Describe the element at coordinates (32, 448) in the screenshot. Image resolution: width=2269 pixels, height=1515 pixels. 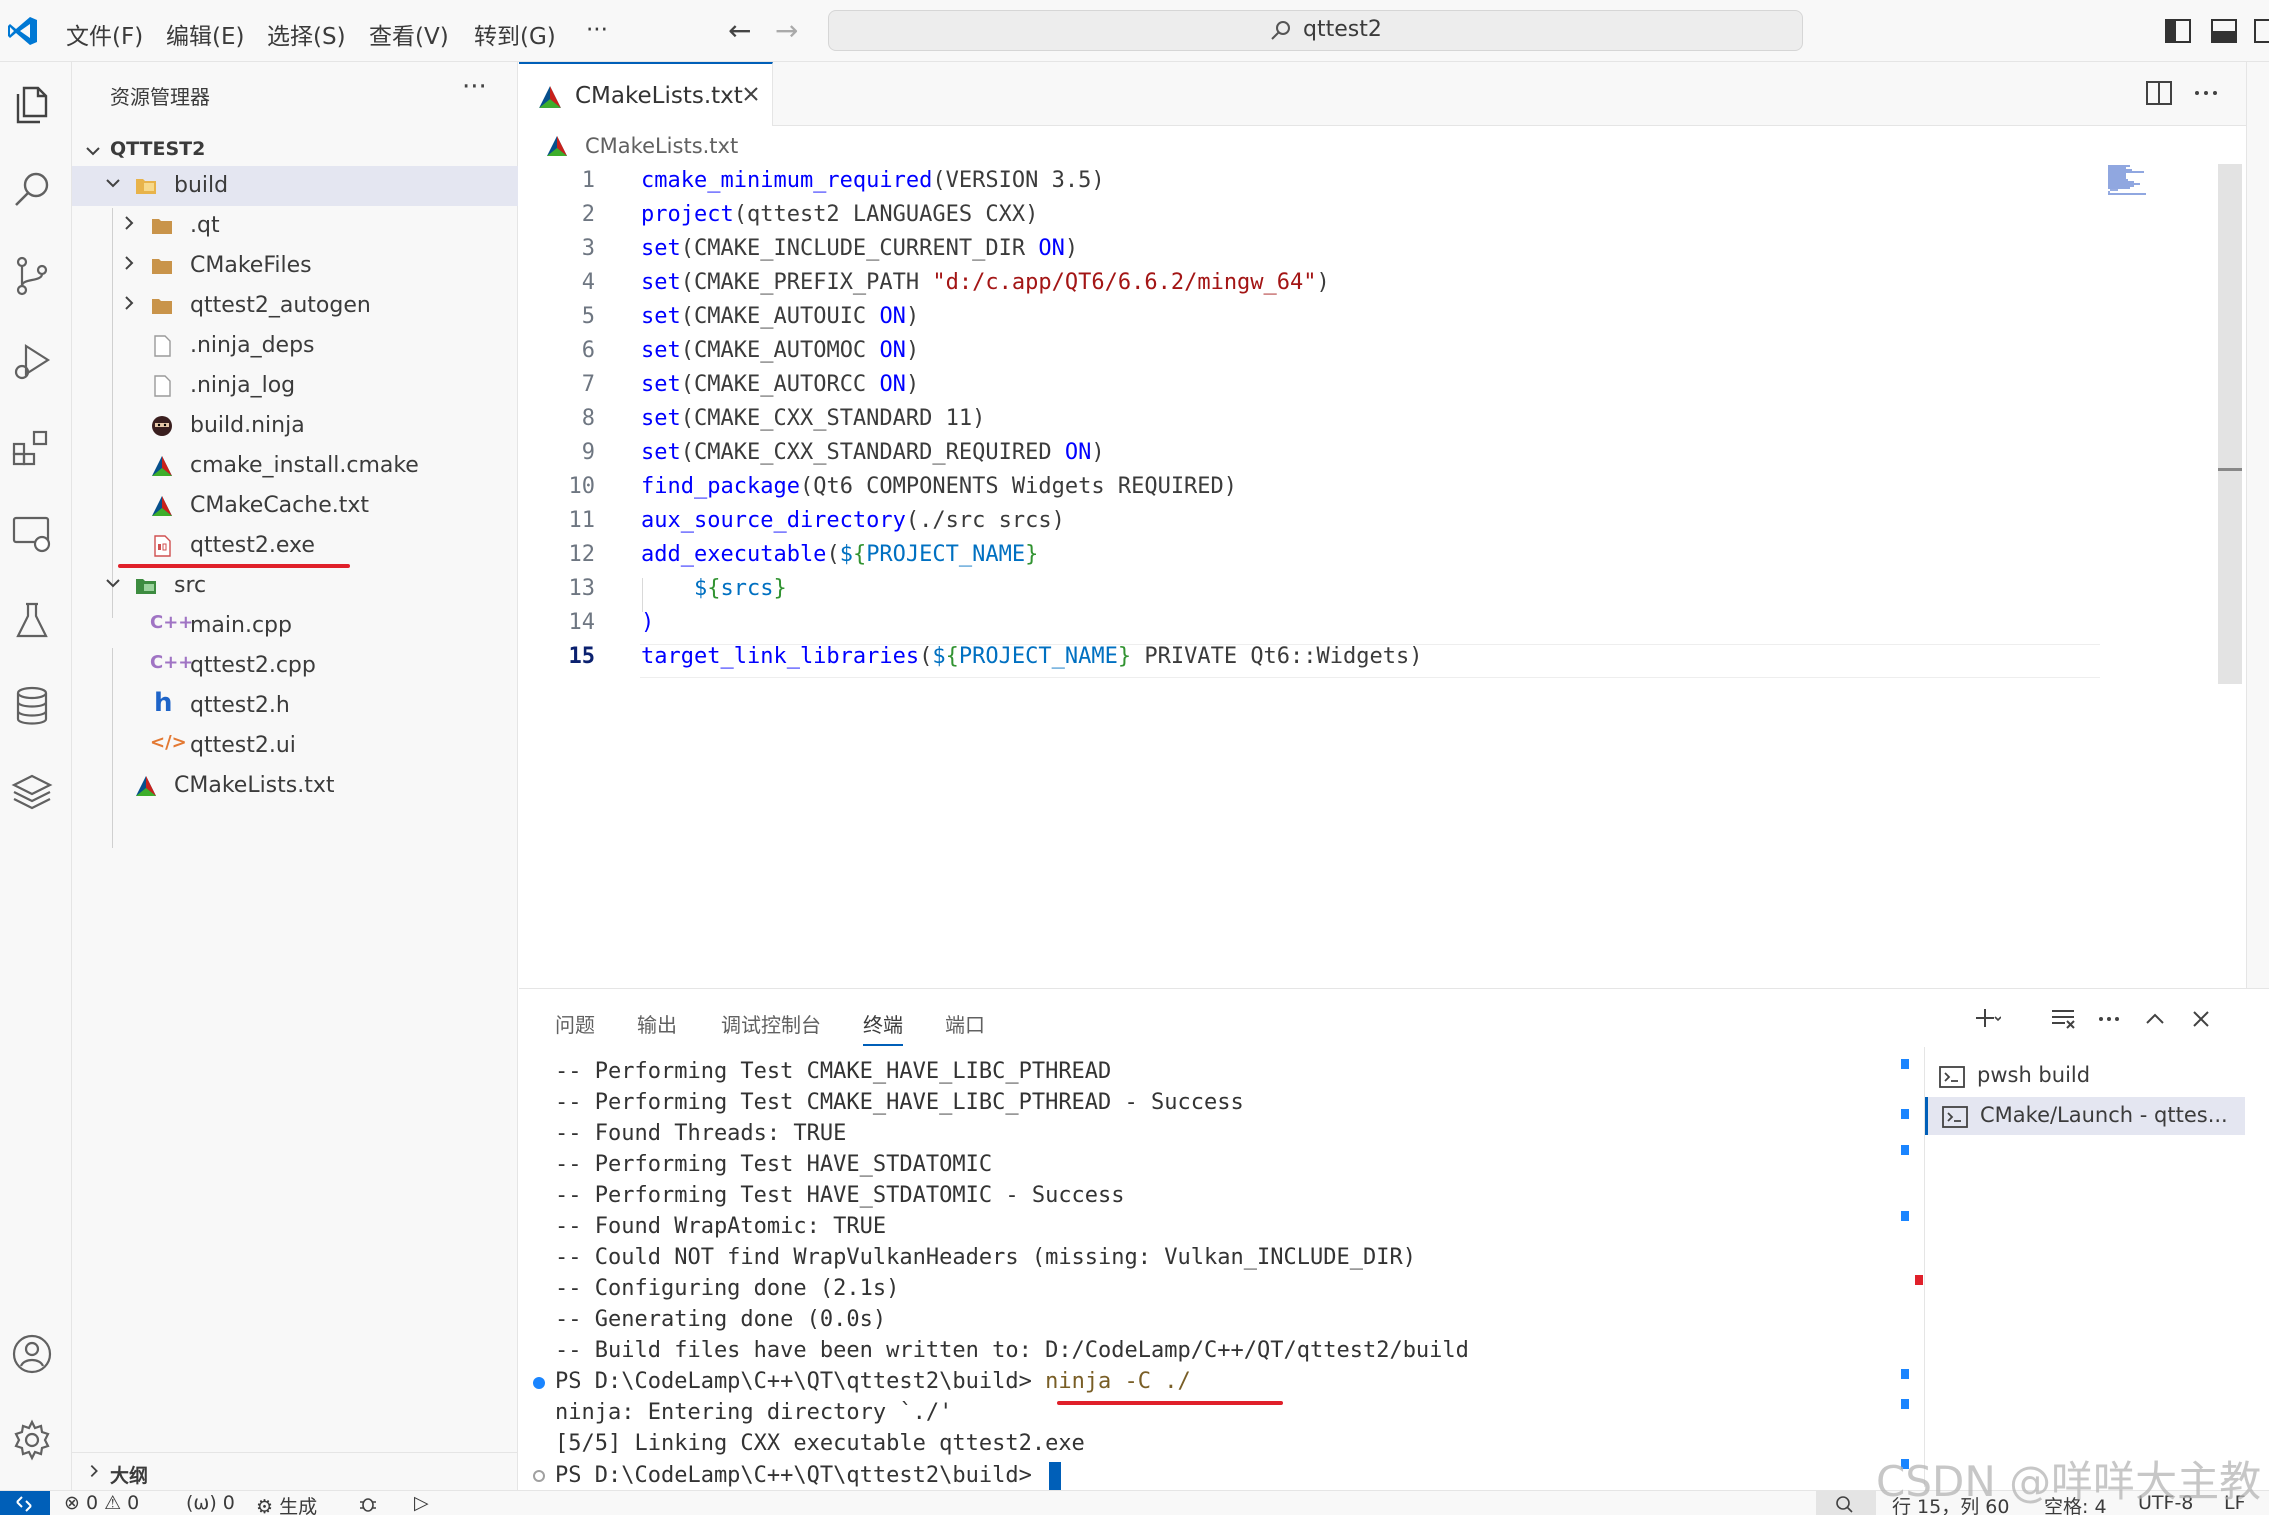
I see `extensions-icon` at that location.